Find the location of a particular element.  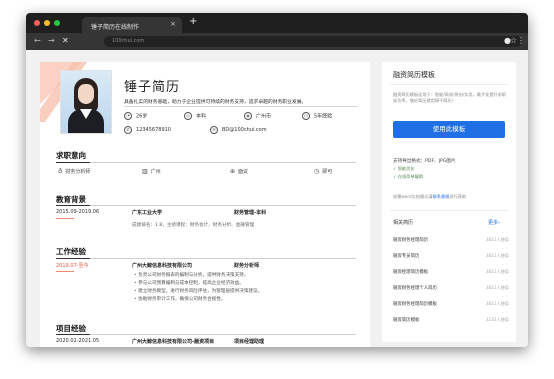

work-bullet: 建立财务模型，进行财务风险评估，为管理层提供决策建议。 is located at coordinates (198, 292).